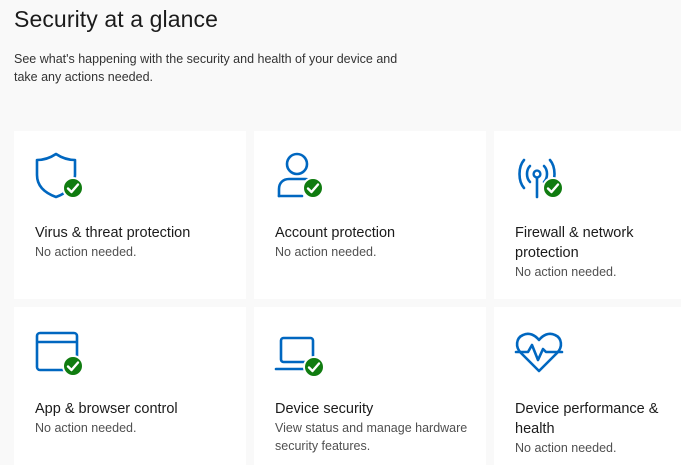 The width and height of the screenshot is (681, 465). I want to click on page-title: Security at a glance, so click(116, 19).